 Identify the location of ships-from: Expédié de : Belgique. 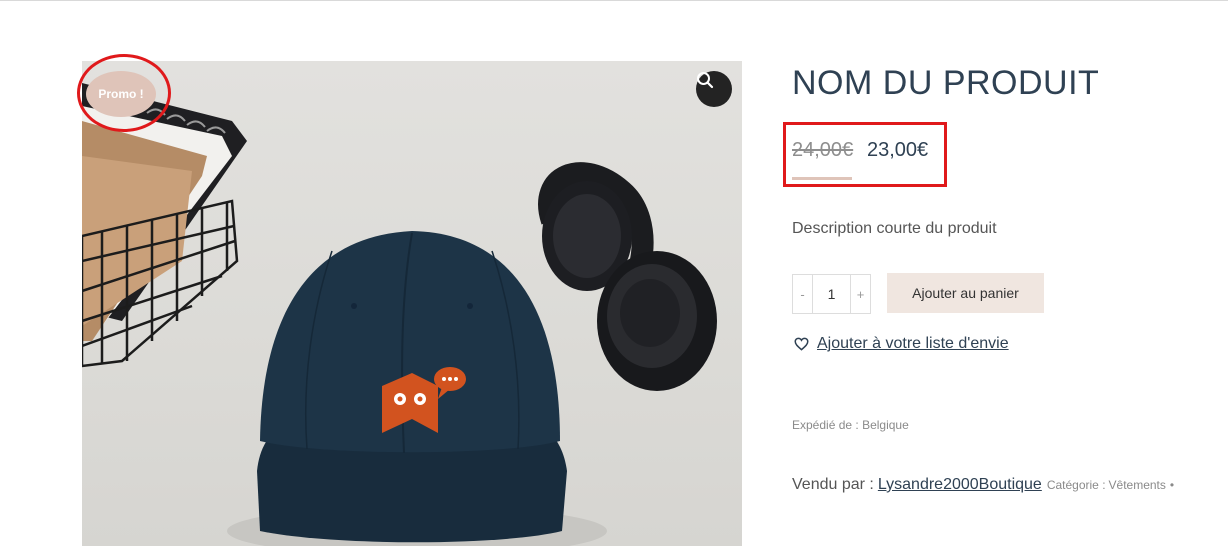
(850, 425).